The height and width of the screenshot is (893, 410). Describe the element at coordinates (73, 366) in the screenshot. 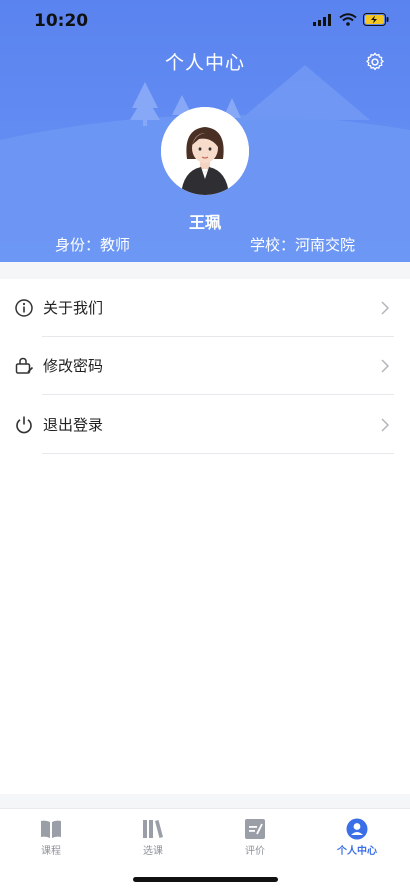

I see `menu-item-label: 修改密码` at that location.